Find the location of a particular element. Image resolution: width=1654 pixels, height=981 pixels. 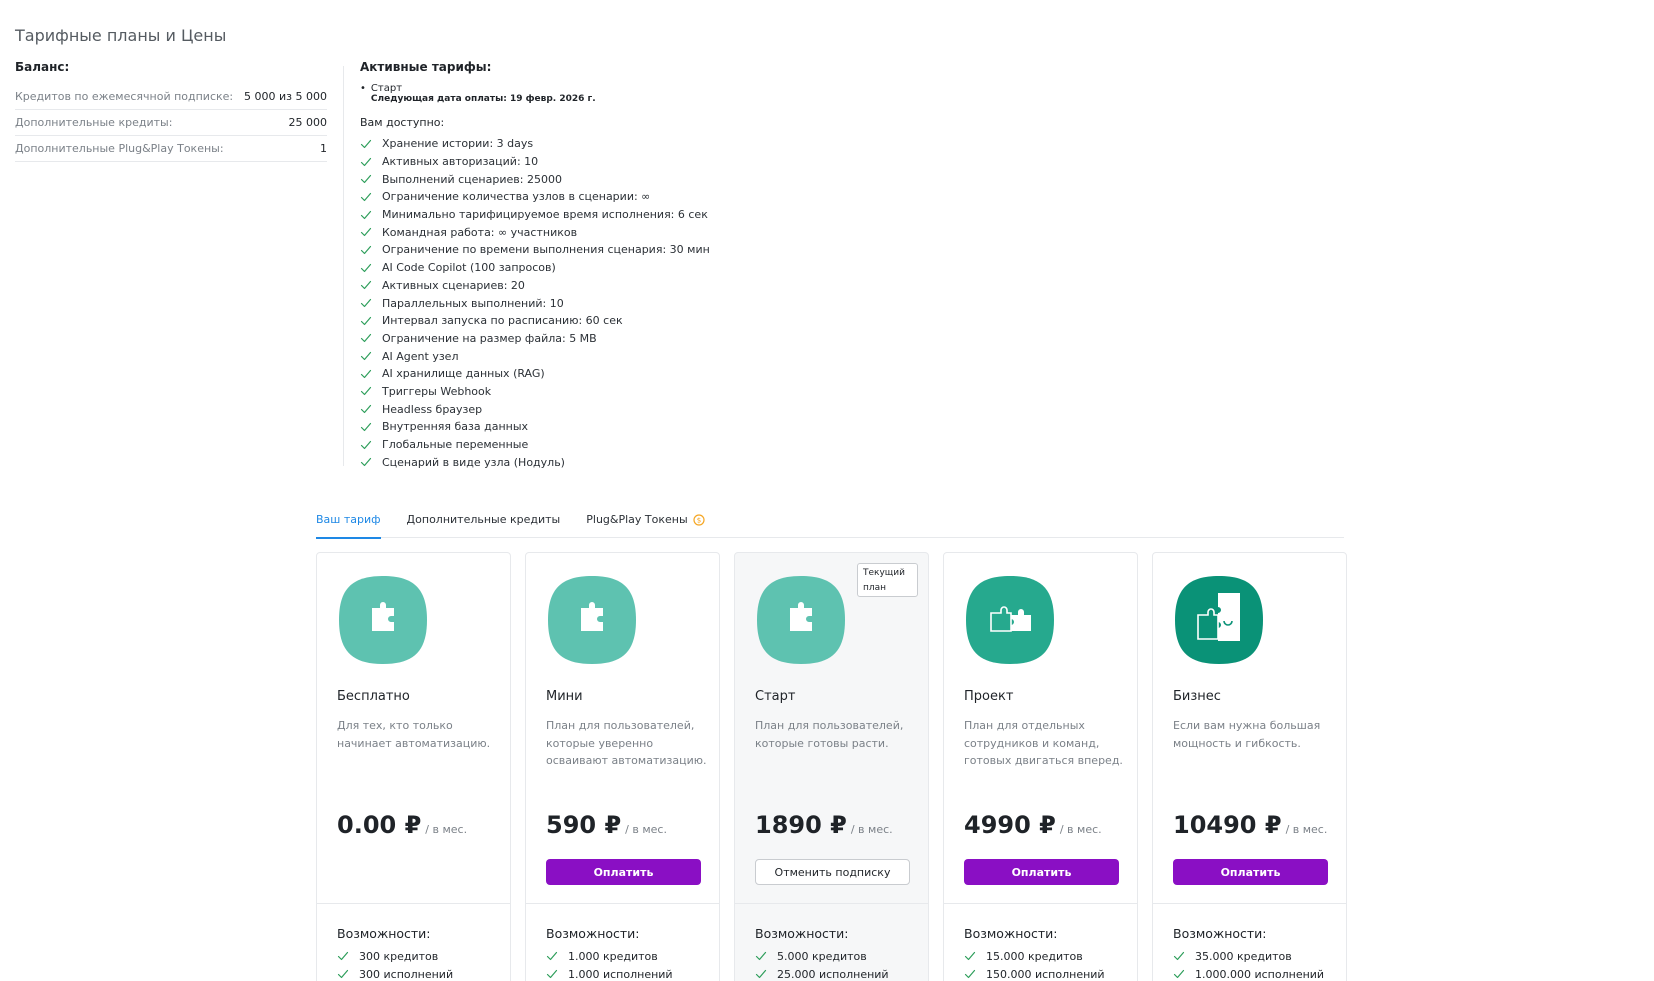

puzzle-triple-icon is located at coordinates (1219, 620).